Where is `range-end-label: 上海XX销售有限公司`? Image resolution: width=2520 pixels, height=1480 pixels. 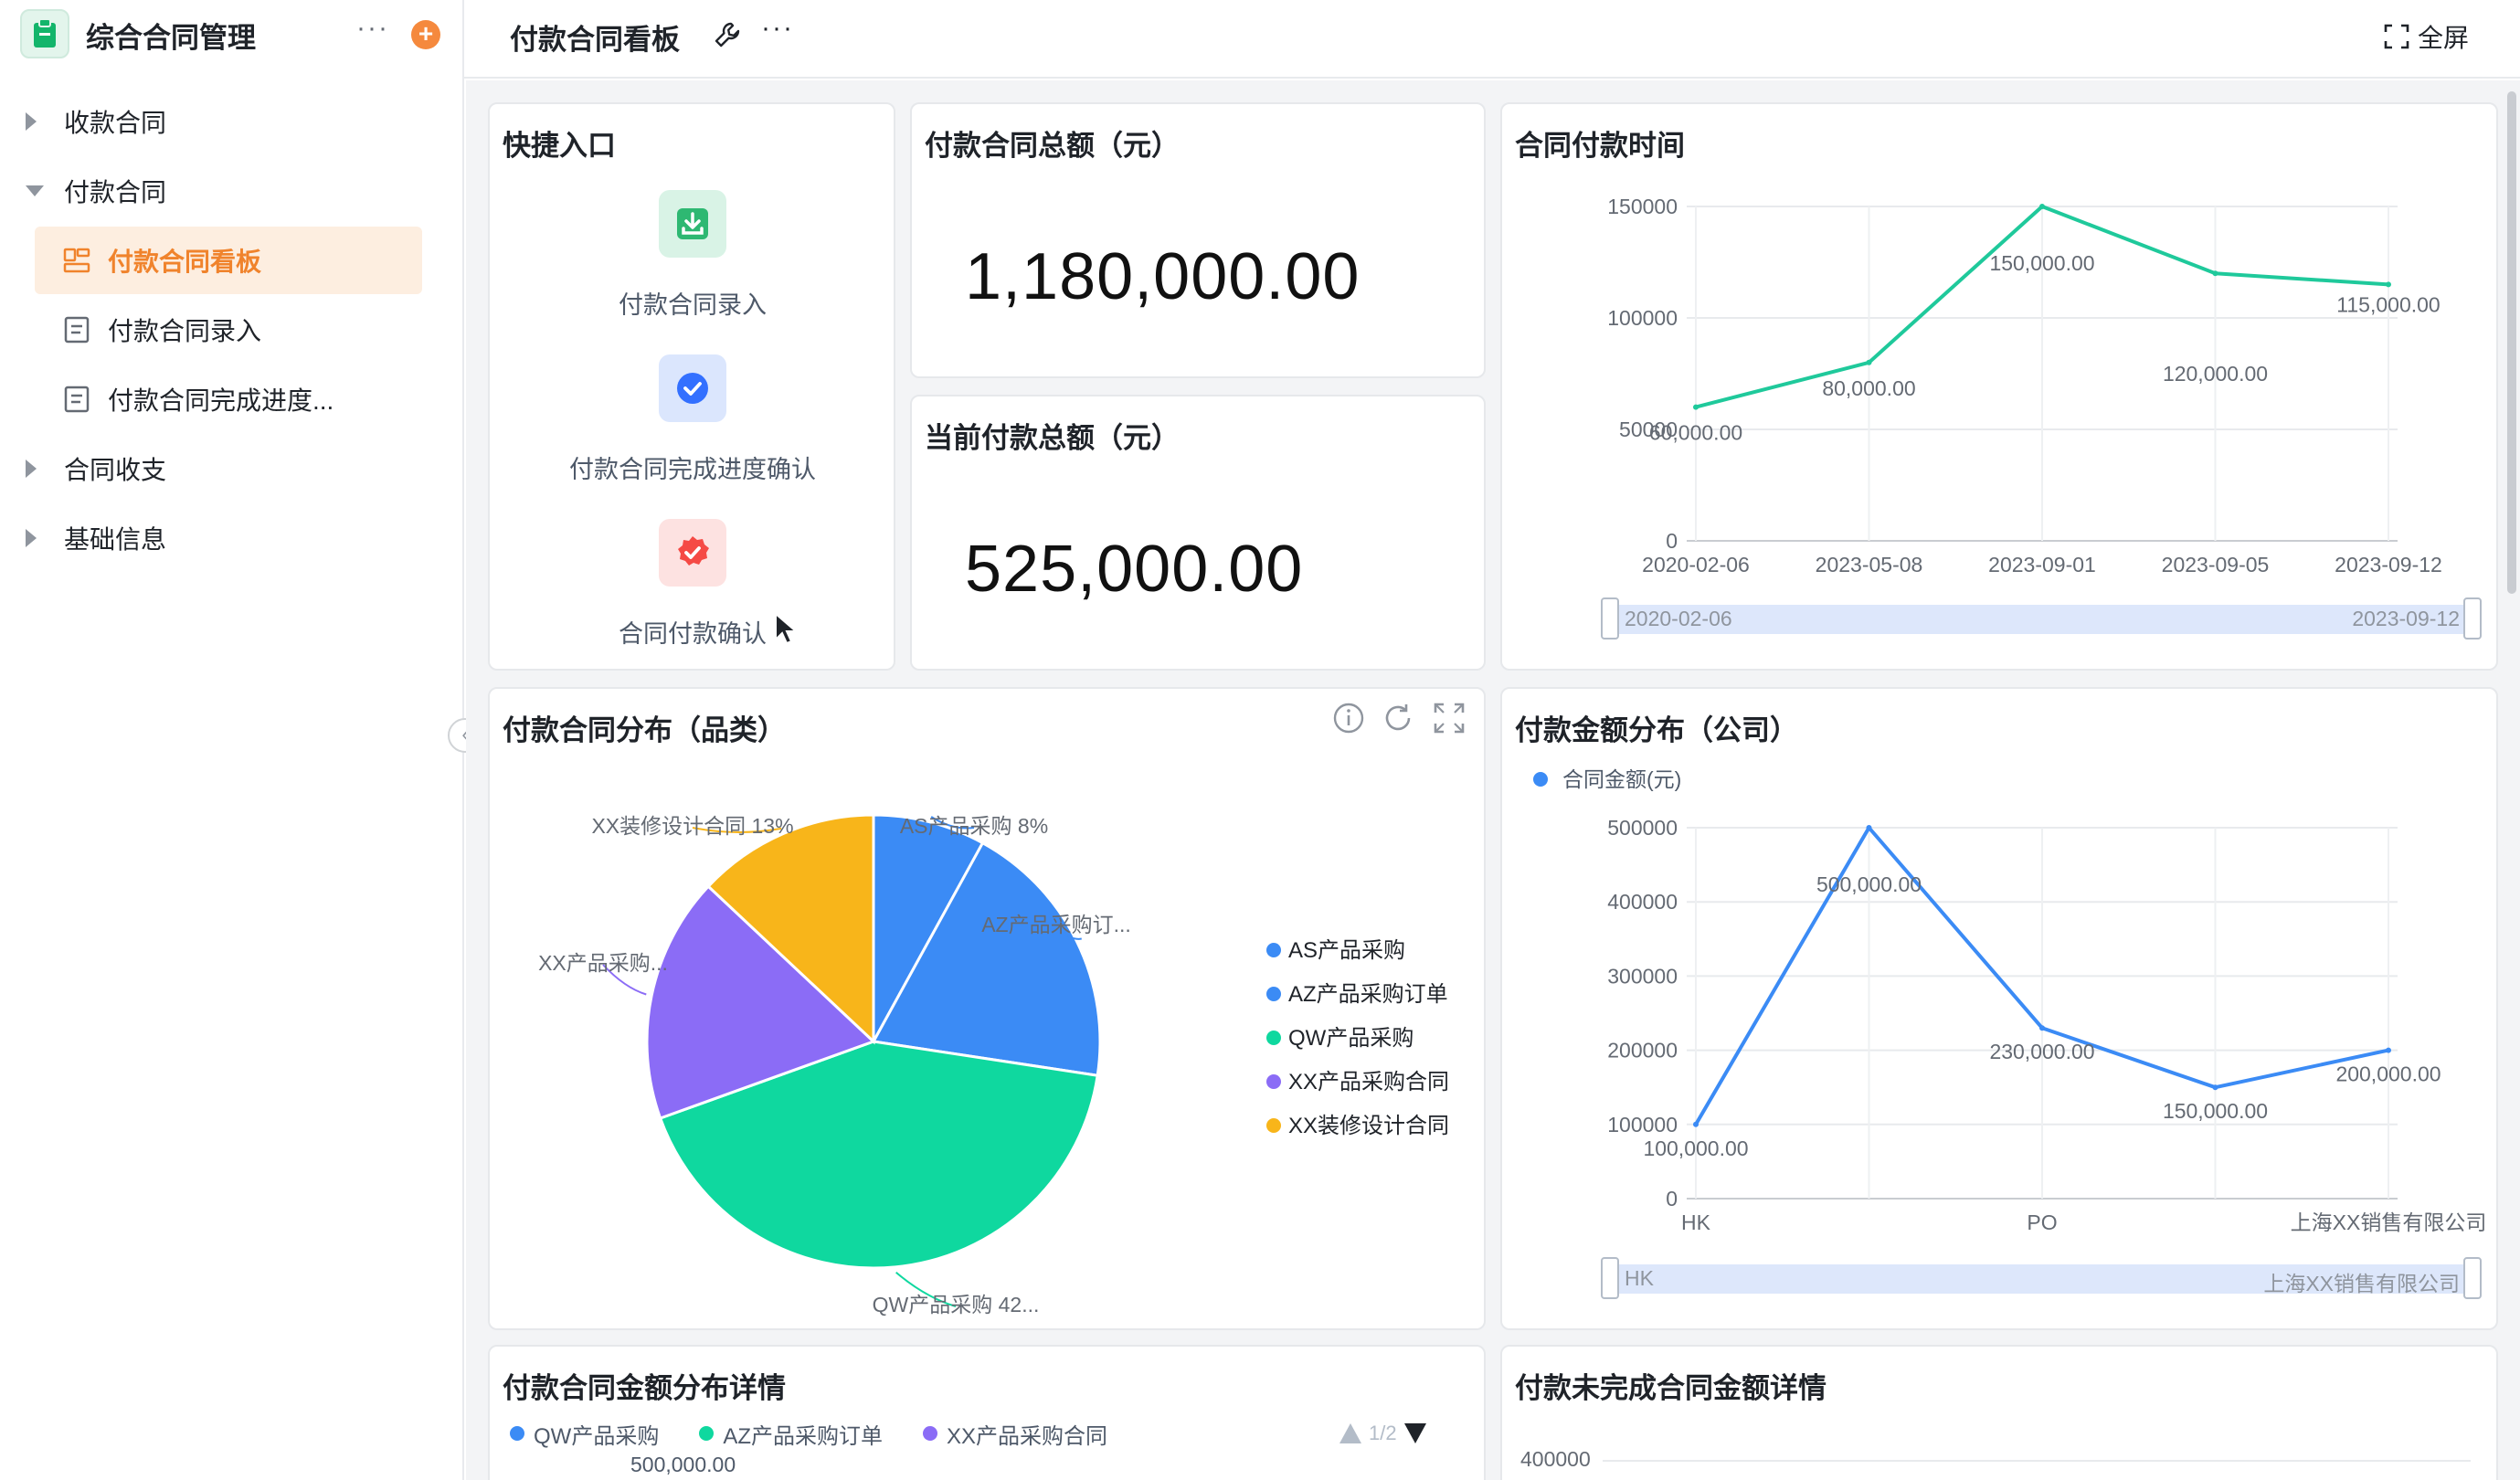
range-end-label: 上海XX销售有限公司 is located at coordinates (2362, 1283).